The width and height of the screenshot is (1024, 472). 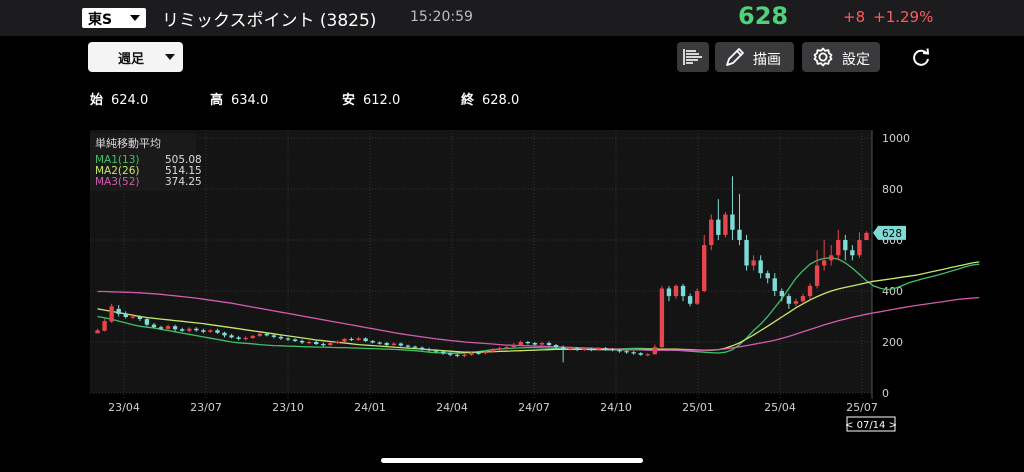 What do you see at coordinates (693, 57) in the screenshot?
I see `indicator-button` at bounding box center [693, 57].